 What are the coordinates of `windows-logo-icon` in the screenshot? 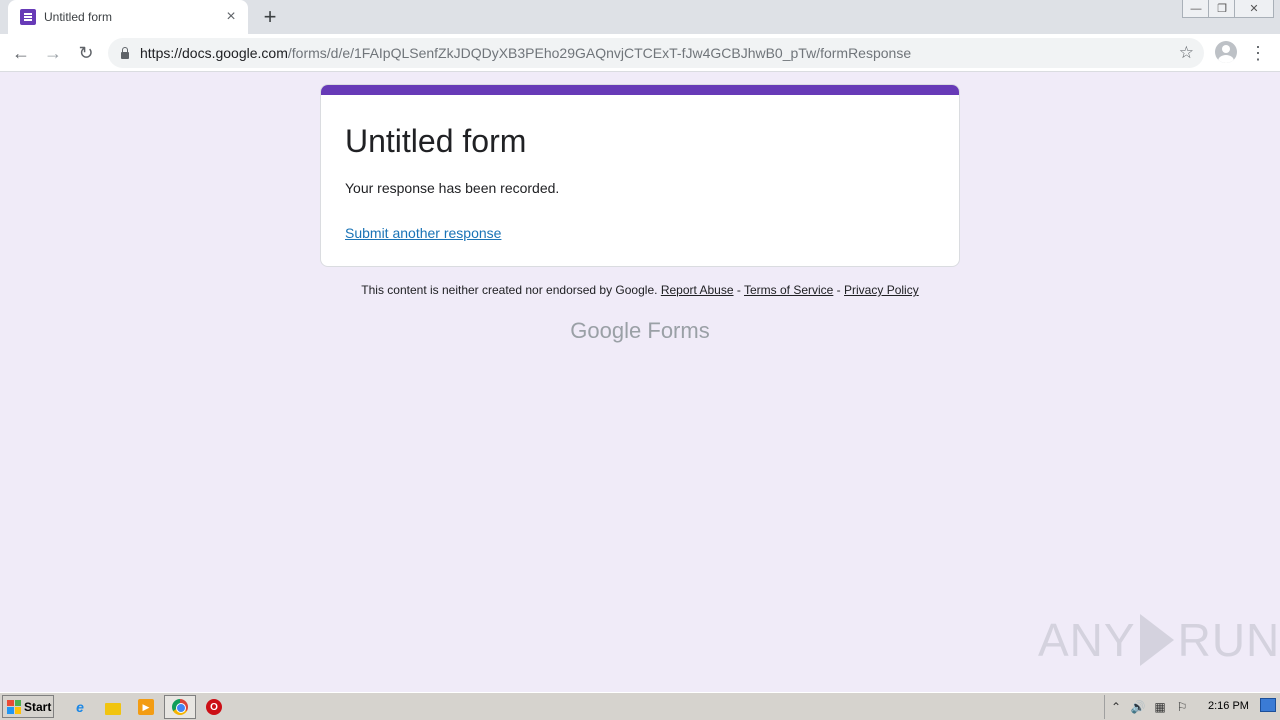 It's located at (14, 706).